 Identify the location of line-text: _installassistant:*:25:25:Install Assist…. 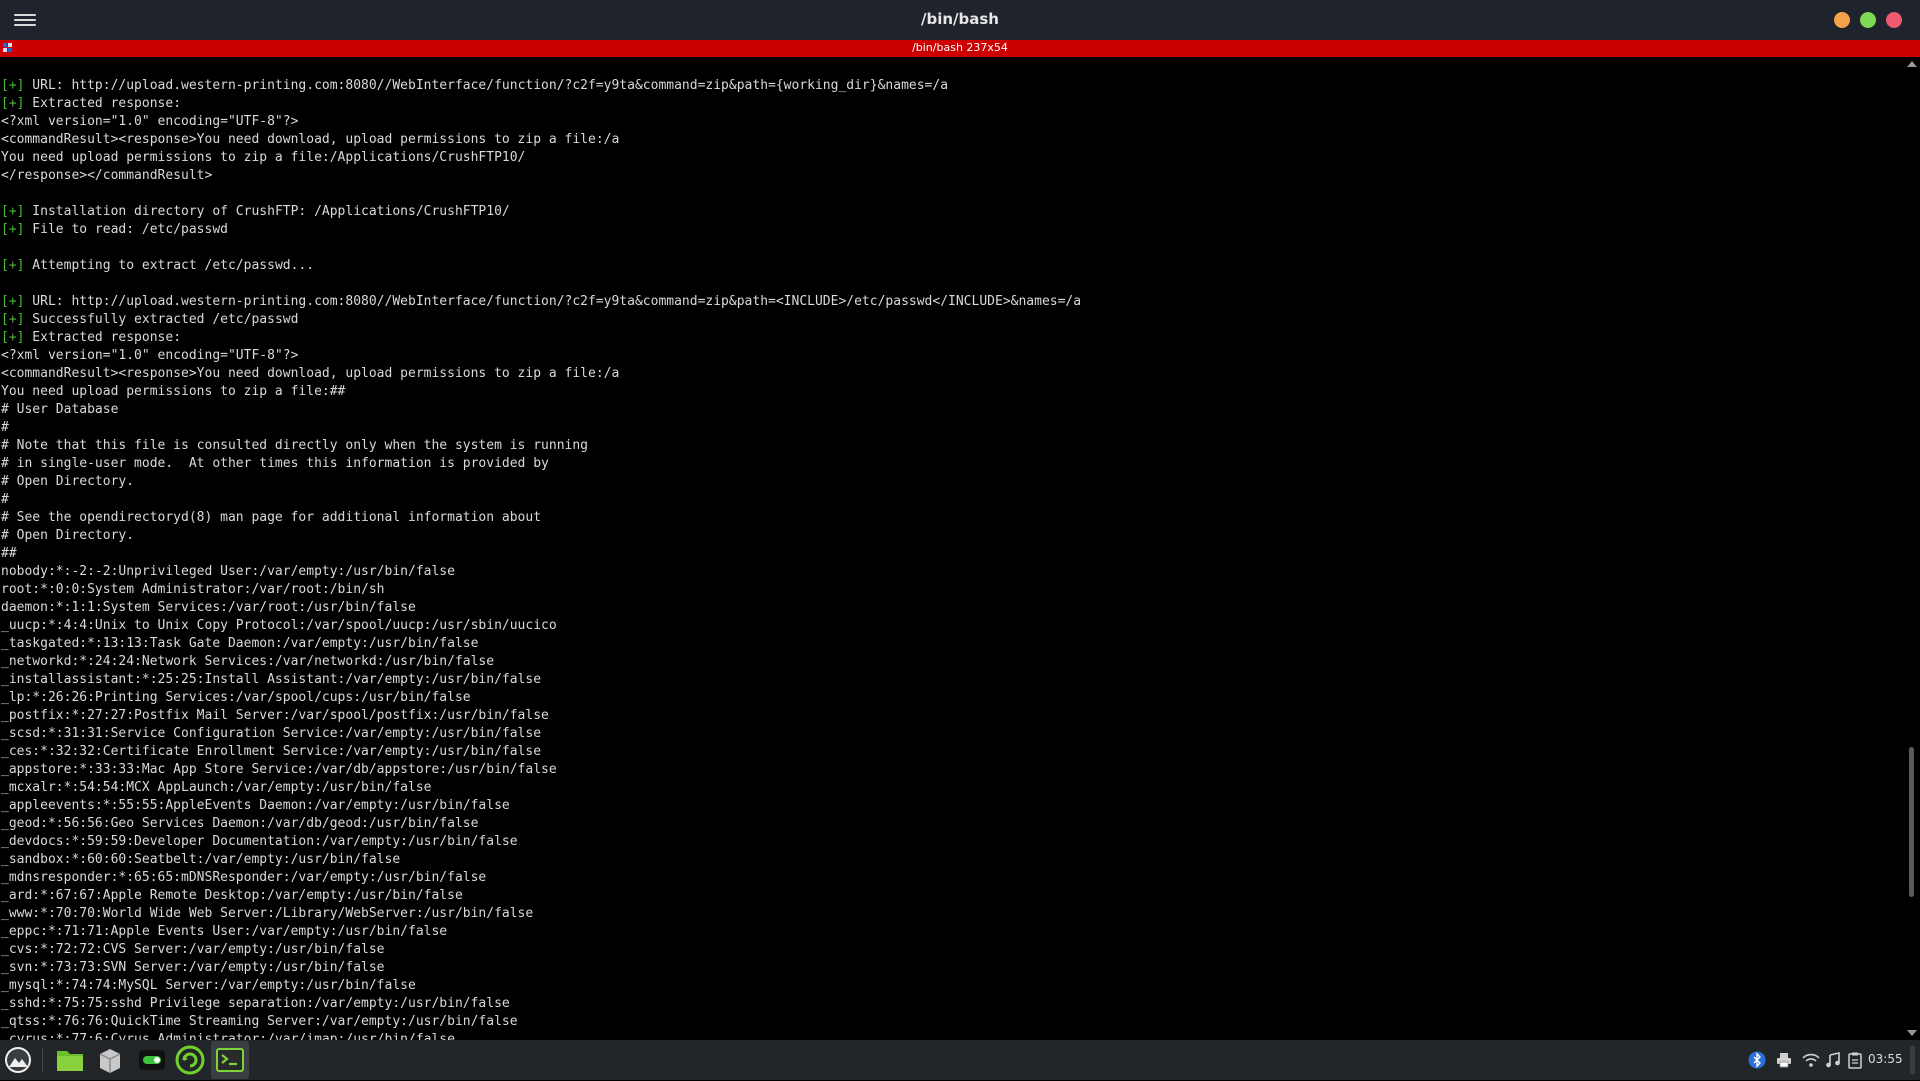
(271, 679).